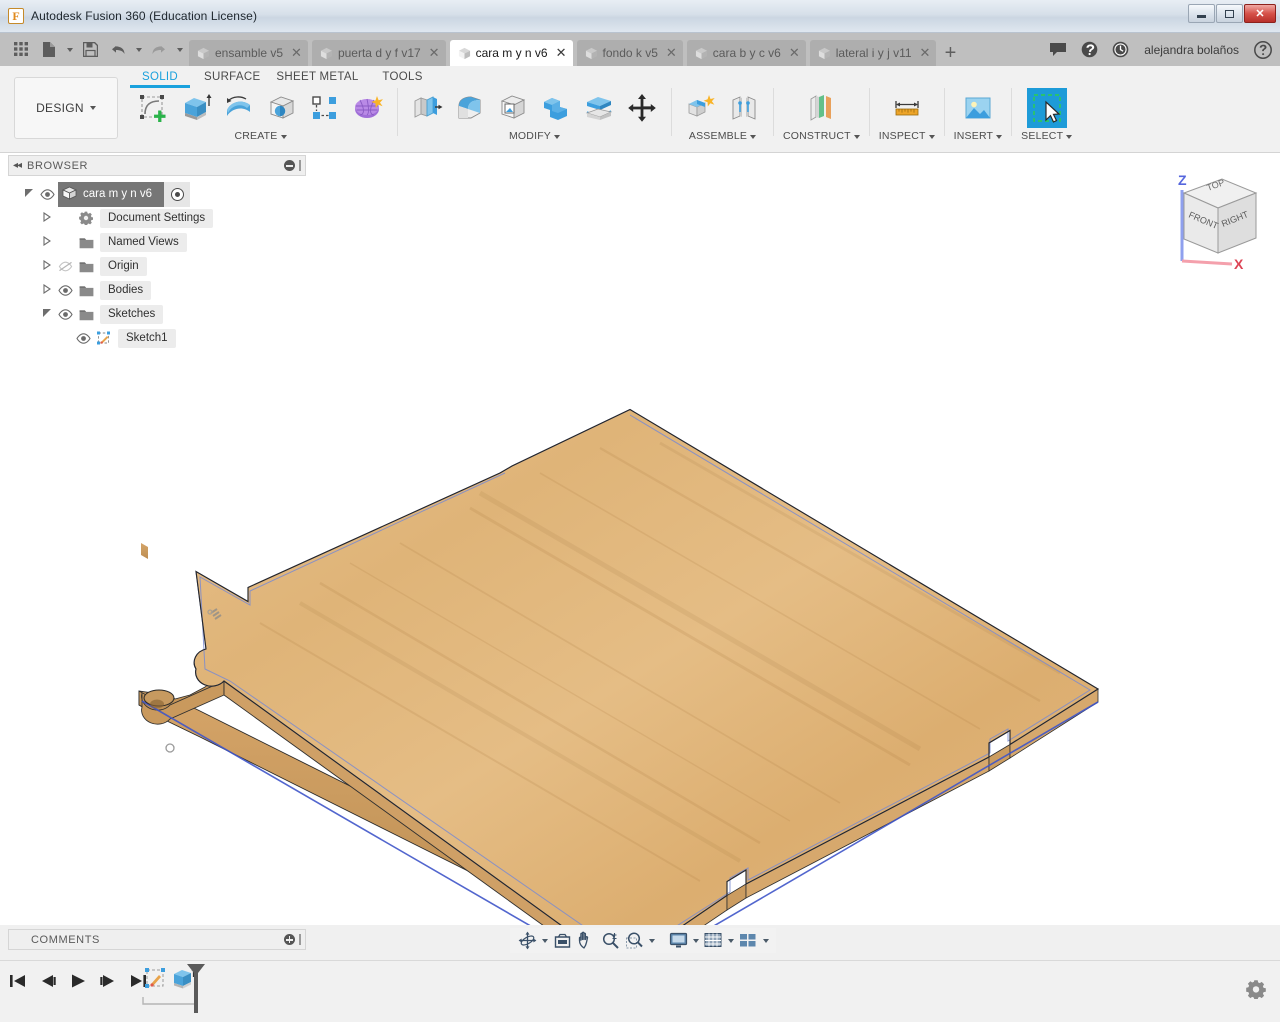 The width and height of the screenshot is (1280, 1022). Describe the element at coordinates (730, 940) in the screenshot. I see `grid-dropdown-caret-icon` at that location.